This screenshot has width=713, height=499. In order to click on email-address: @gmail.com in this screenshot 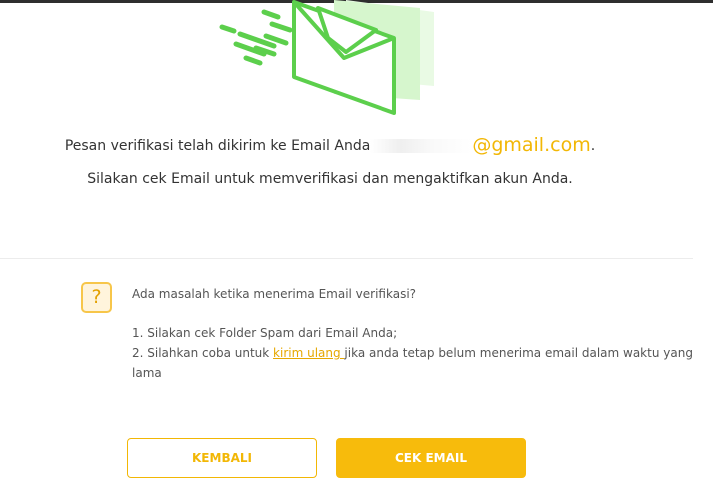, I will do `click(480, 145)`.